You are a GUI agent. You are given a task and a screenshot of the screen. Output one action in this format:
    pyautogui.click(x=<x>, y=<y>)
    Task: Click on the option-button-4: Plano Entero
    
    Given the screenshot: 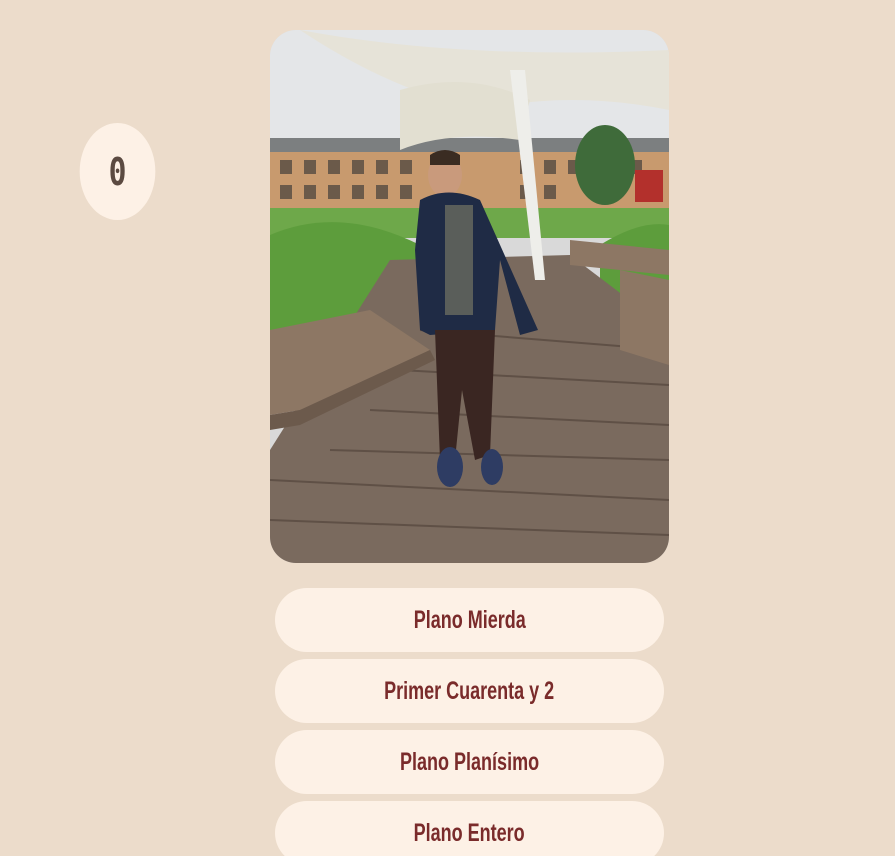 What is the action you would take?
    pyautogui.click(x=469, y=828)
    